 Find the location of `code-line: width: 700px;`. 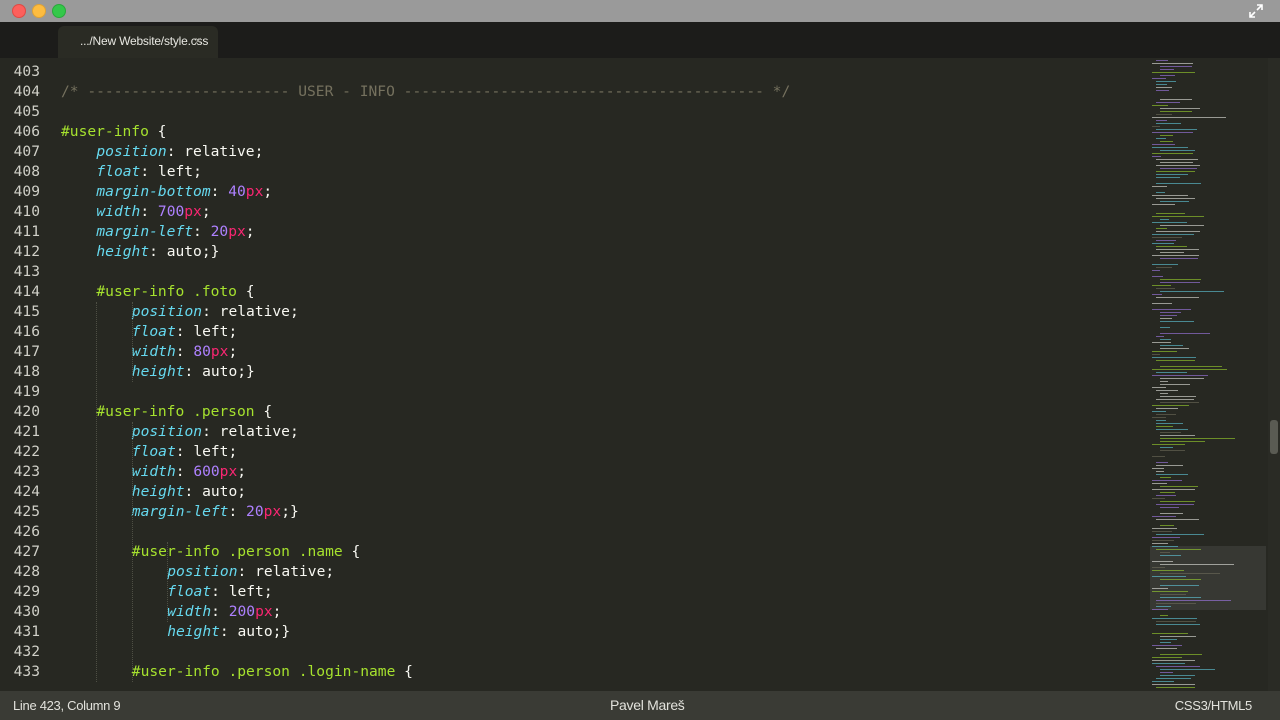

code-line: width: 700px; is located at coordinates (153, 212).